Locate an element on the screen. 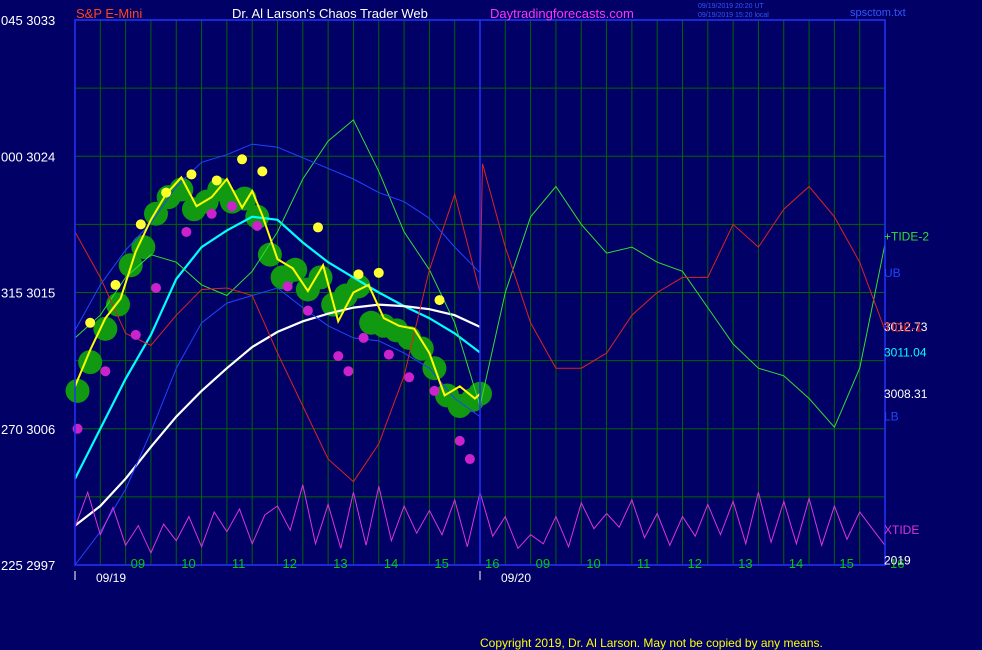 The height and width of the screenshot is (650, 982). date-label: 09/20 is located at coordinates (516, 578).